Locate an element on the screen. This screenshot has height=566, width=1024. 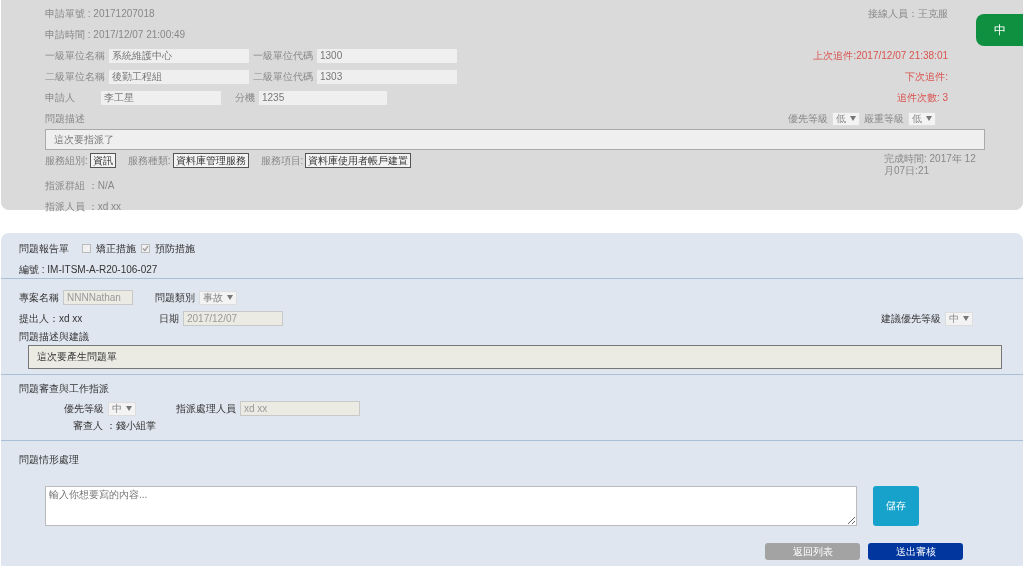
completion-time: 完成時間: 2017年 12月07日:21 is located at coordinates (930, 165).